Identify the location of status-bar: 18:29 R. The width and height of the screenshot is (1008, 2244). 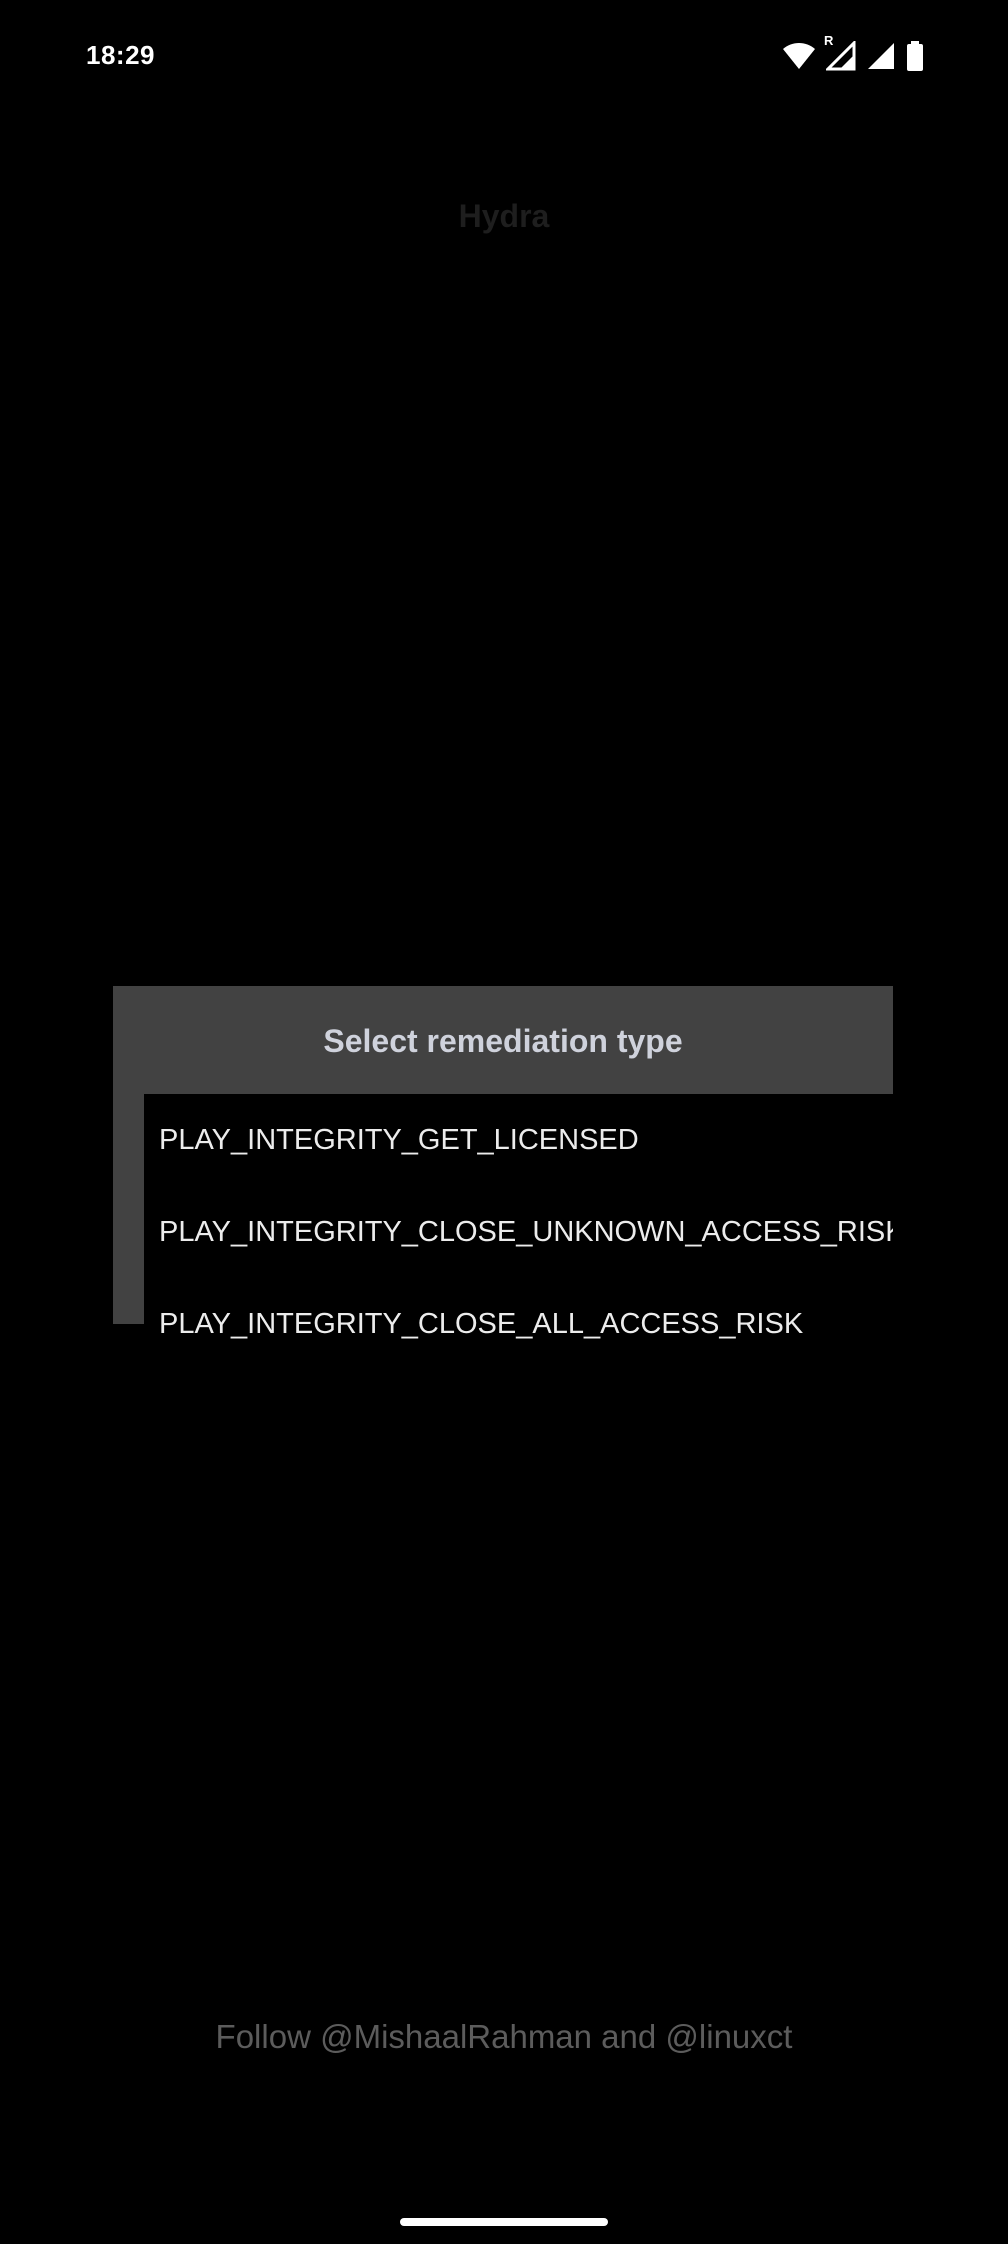
(504, 56).